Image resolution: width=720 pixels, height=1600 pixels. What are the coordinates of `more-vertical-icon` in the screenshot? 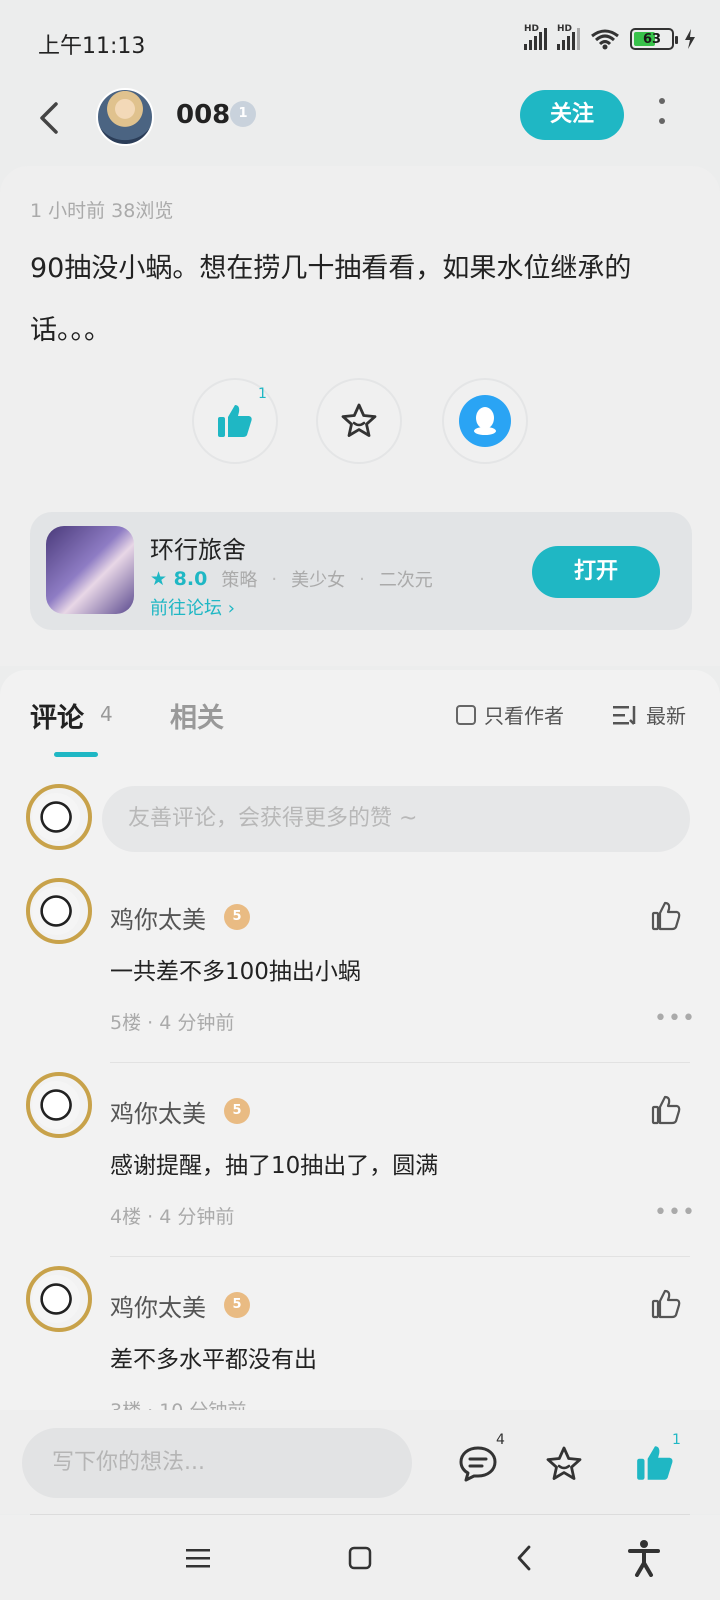 It's located at (662, 111).